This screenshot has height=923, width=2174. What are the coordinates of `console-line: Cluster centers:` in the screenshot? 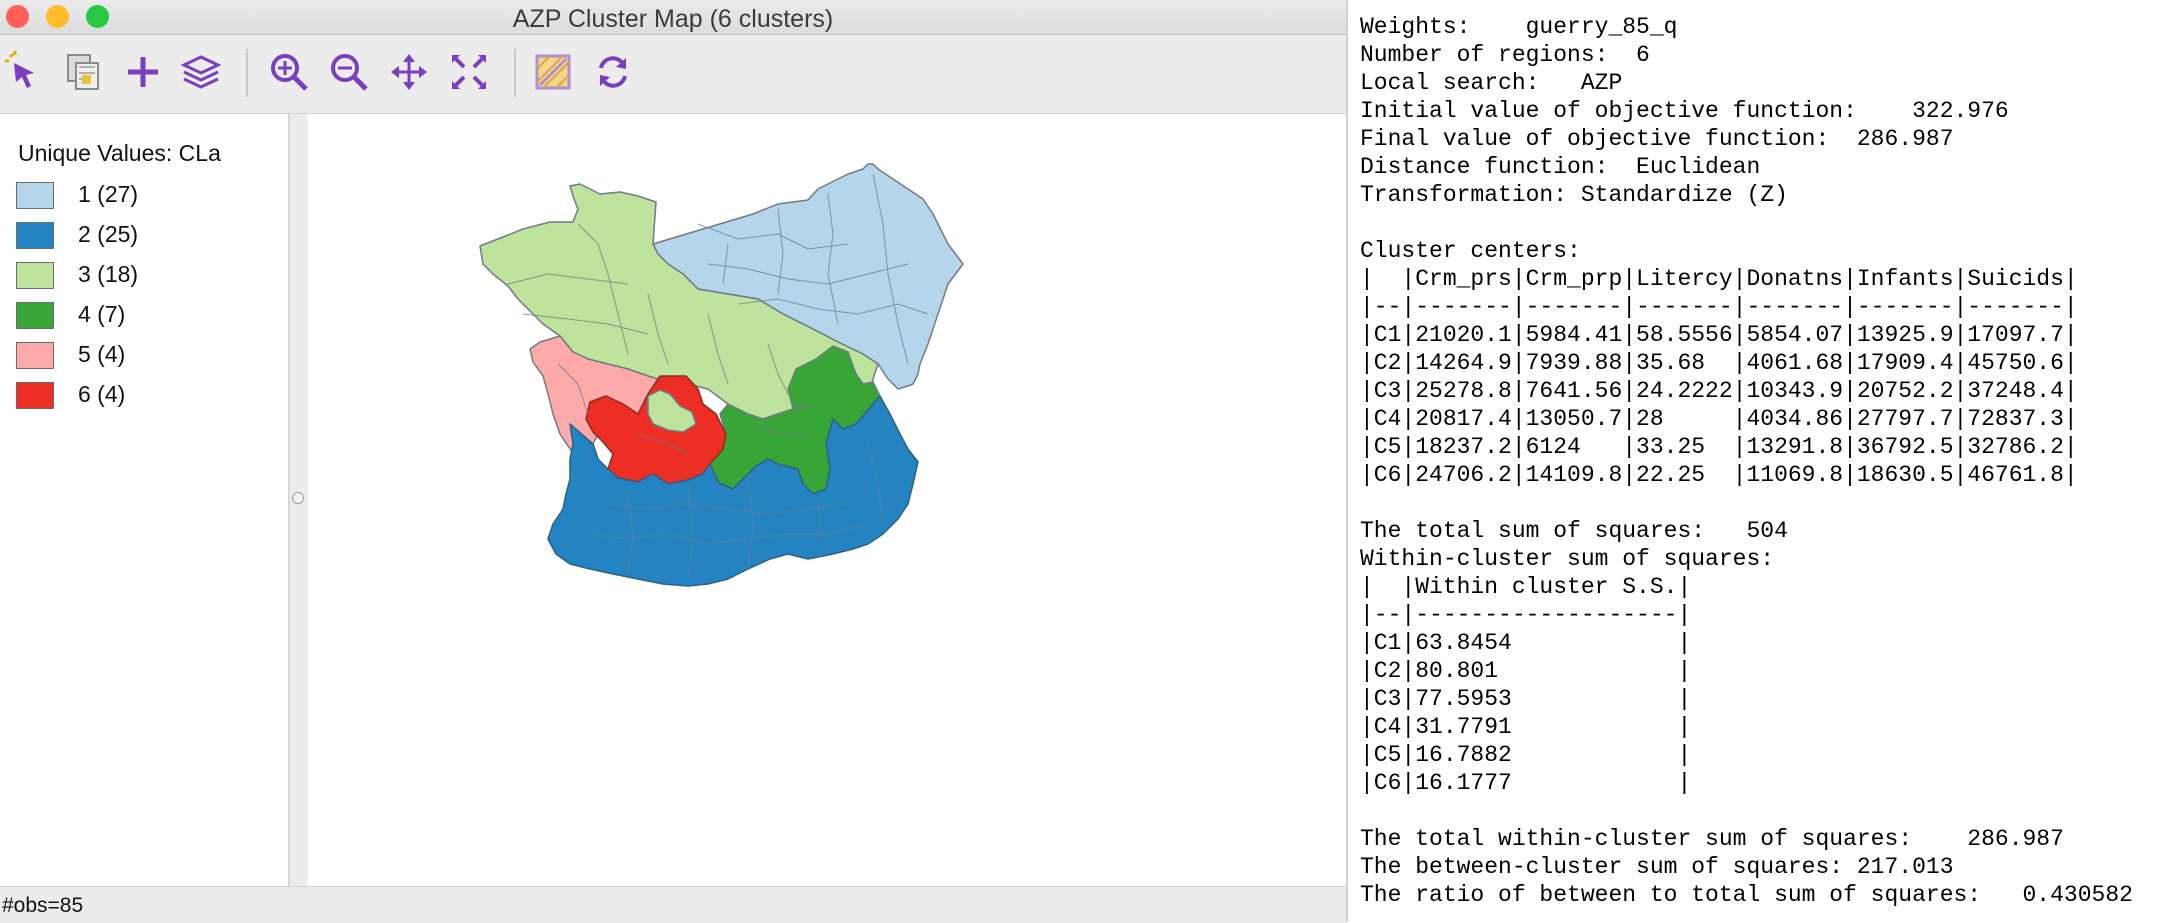 It's located at (1470, 251).